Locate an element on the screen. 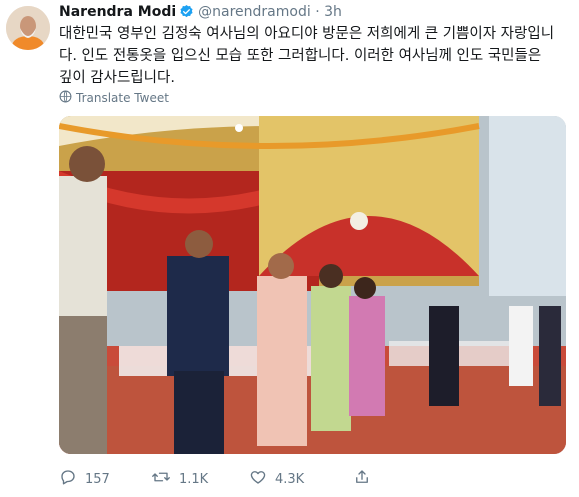 The image size is (579, 497). retweet-icon is located at coordinates (165, 479).